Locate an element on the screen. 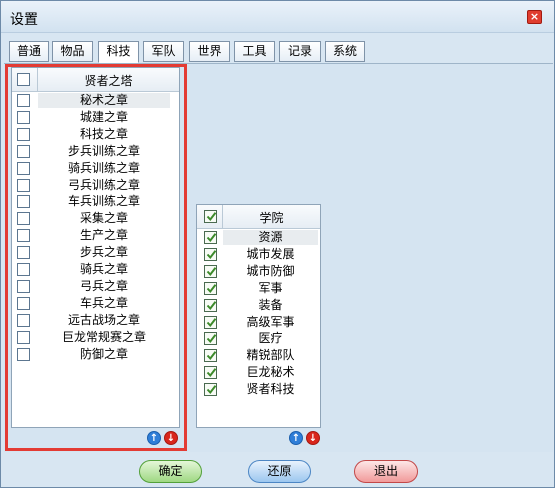 The image size is (555, 488). list-item: 弓兵之章 is located at coordinates (95, 286).